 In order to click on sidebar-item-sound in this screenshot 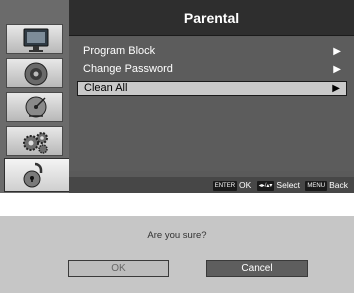, I will do `click(34, 73)`.